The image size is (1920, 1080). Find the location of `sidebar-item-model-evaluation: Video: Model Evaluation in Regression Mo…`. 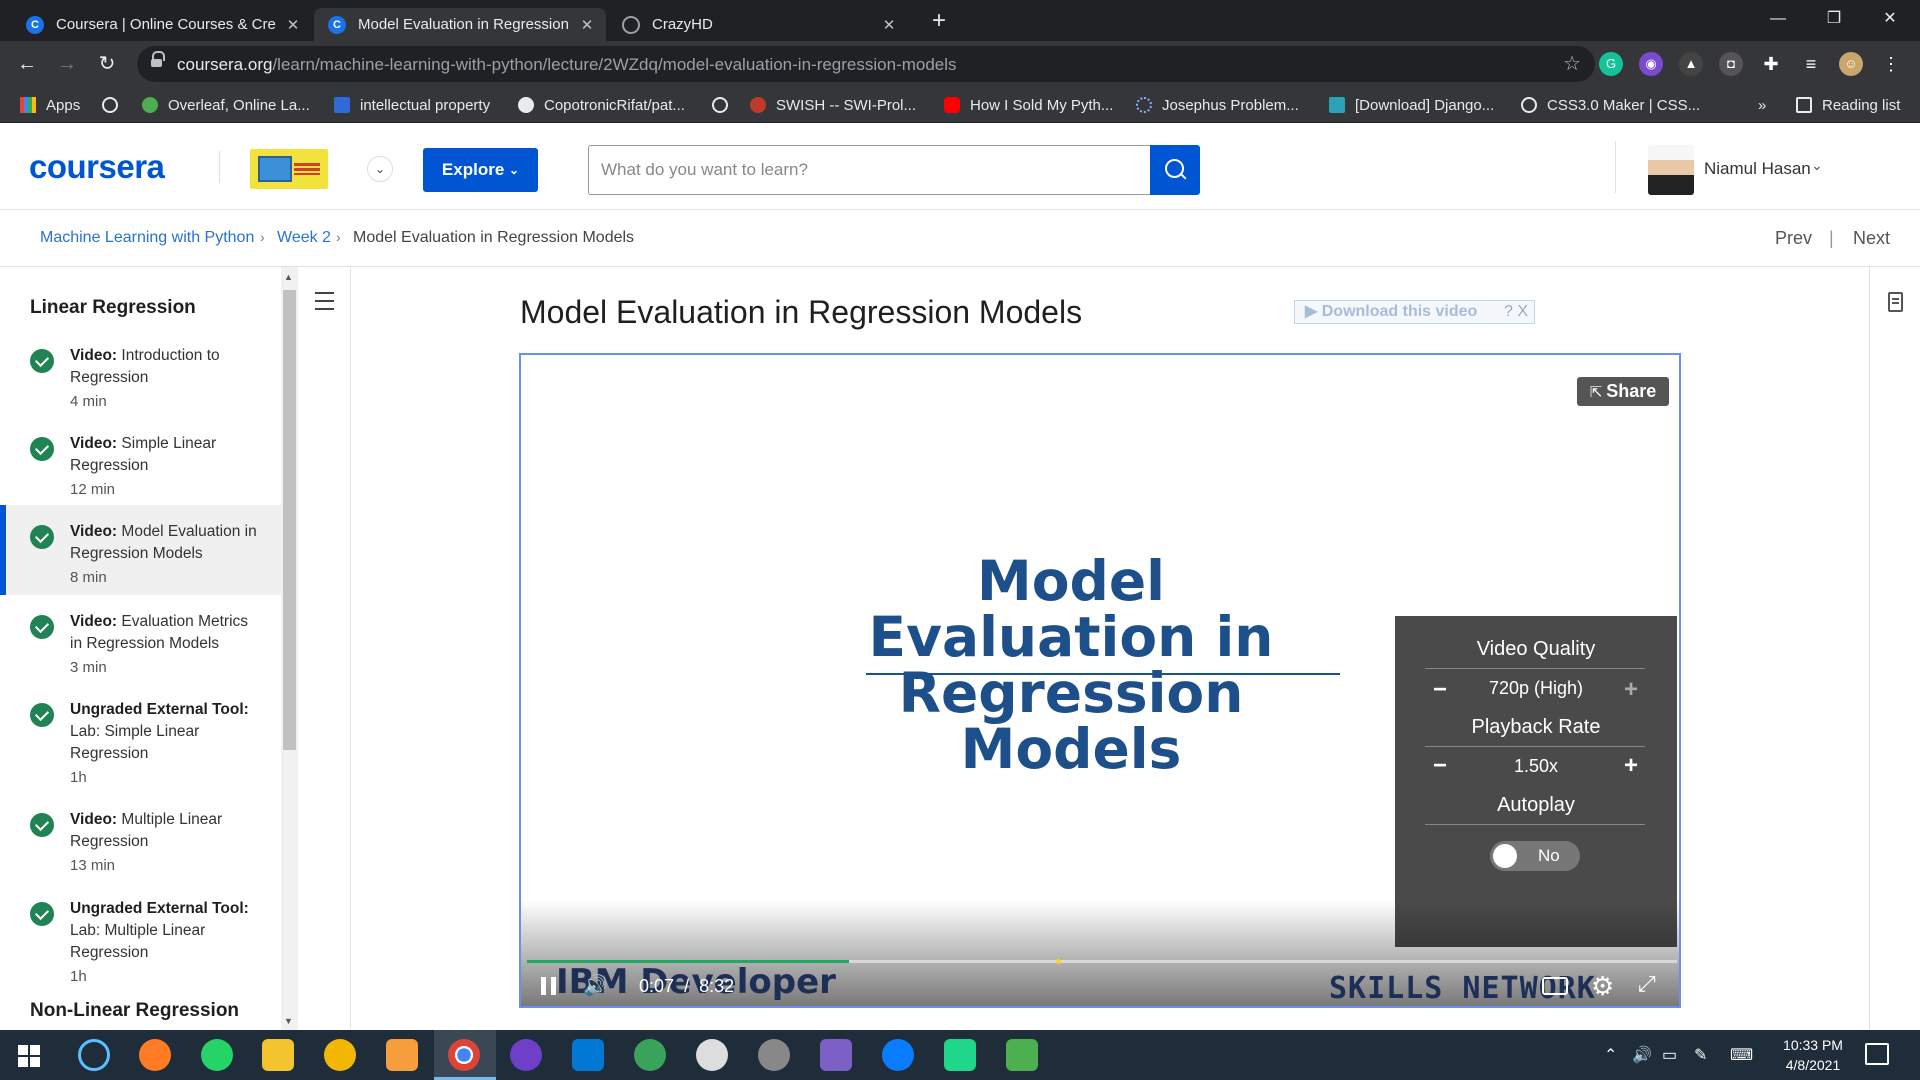

sidebar-item-model-evaluation: Video: Model Evaluation in Regression Mo… is located at coordinates (140, 550).